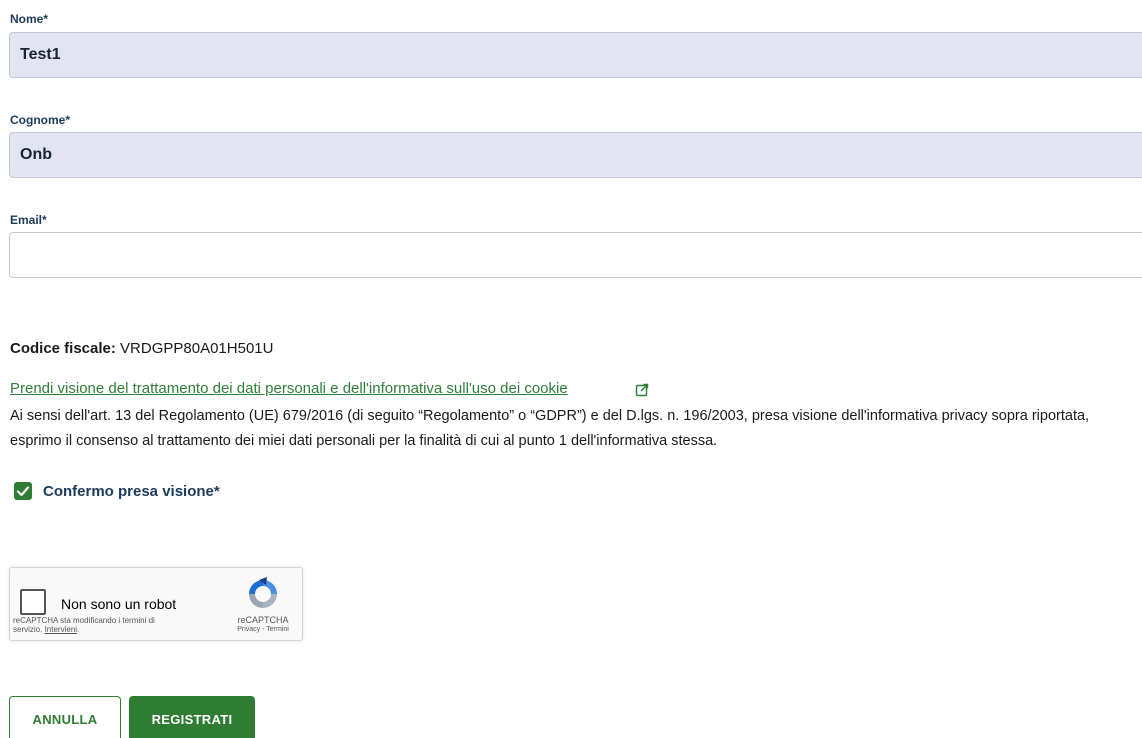 This screenshot has height=738, width=1142. I want to click on email-label: Email*, so click(28, 220).